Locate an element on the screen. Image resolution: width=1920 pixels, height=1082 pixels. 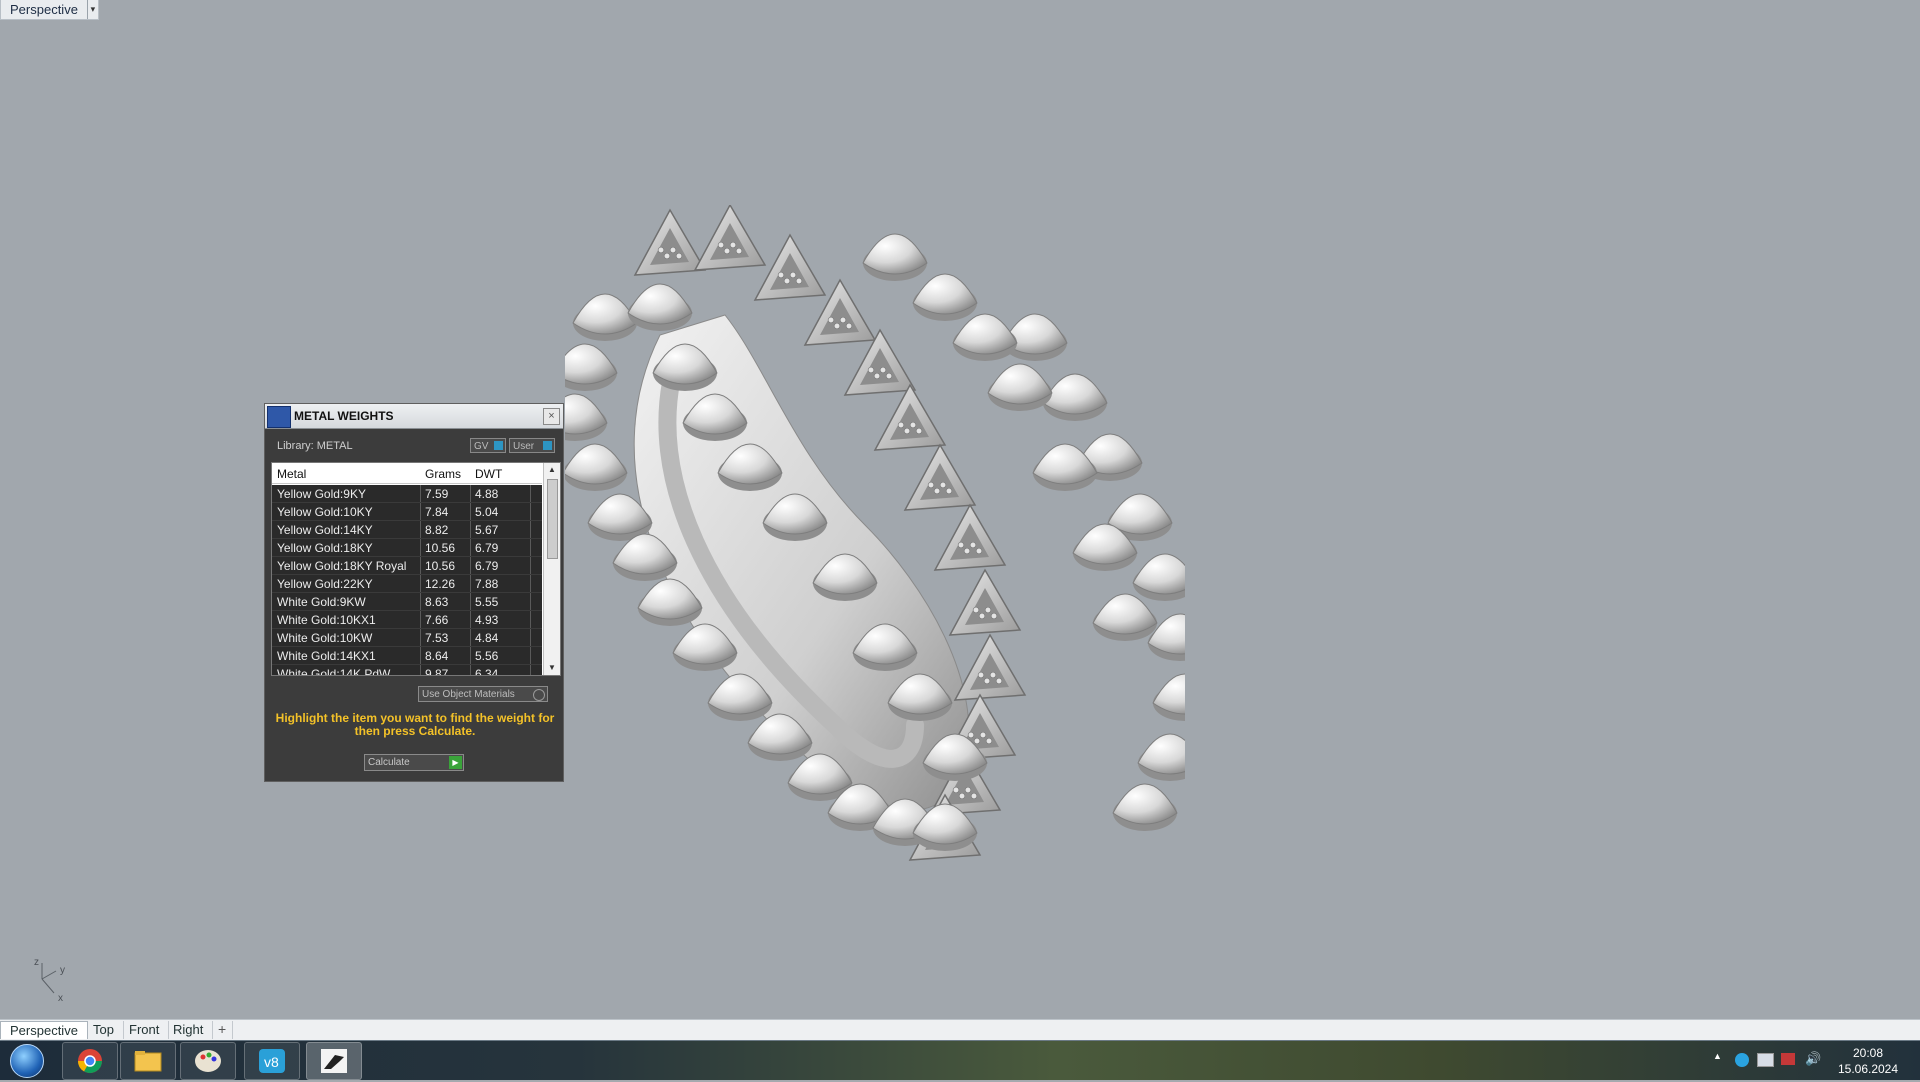
table-row: Yellow Gold:14KY 8.82 5.67 is located at coordinates (407, 530).